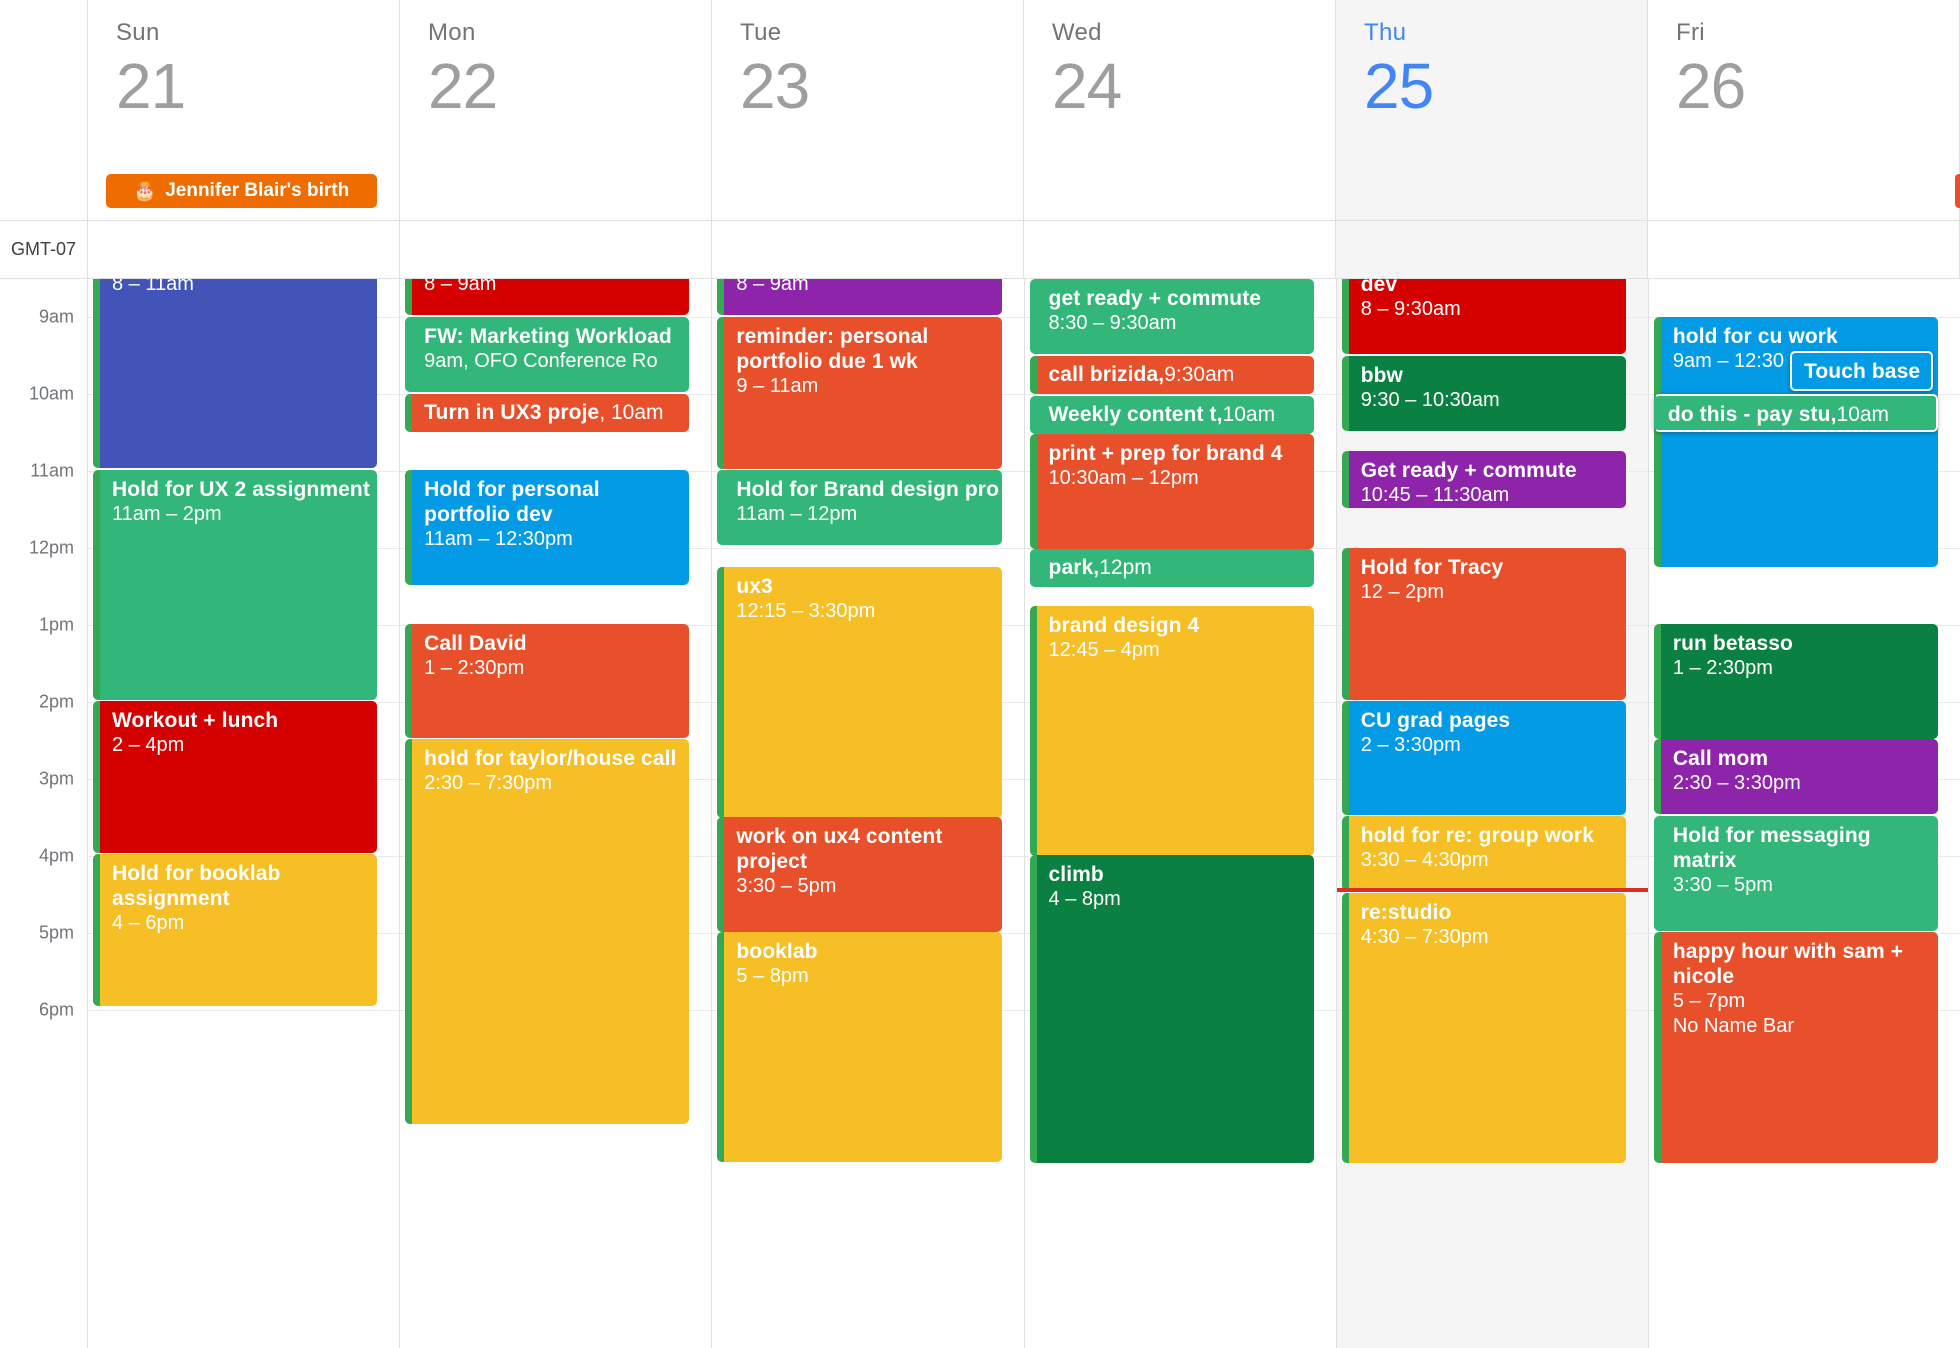 Image resolution: width=1960 pixels, height=1348 pixels. What do you see at coordinates (859, 692) in the screenshot?
I see `event-block: ux3 12:15 – 3:30pm` at bounding box center [859, 692].